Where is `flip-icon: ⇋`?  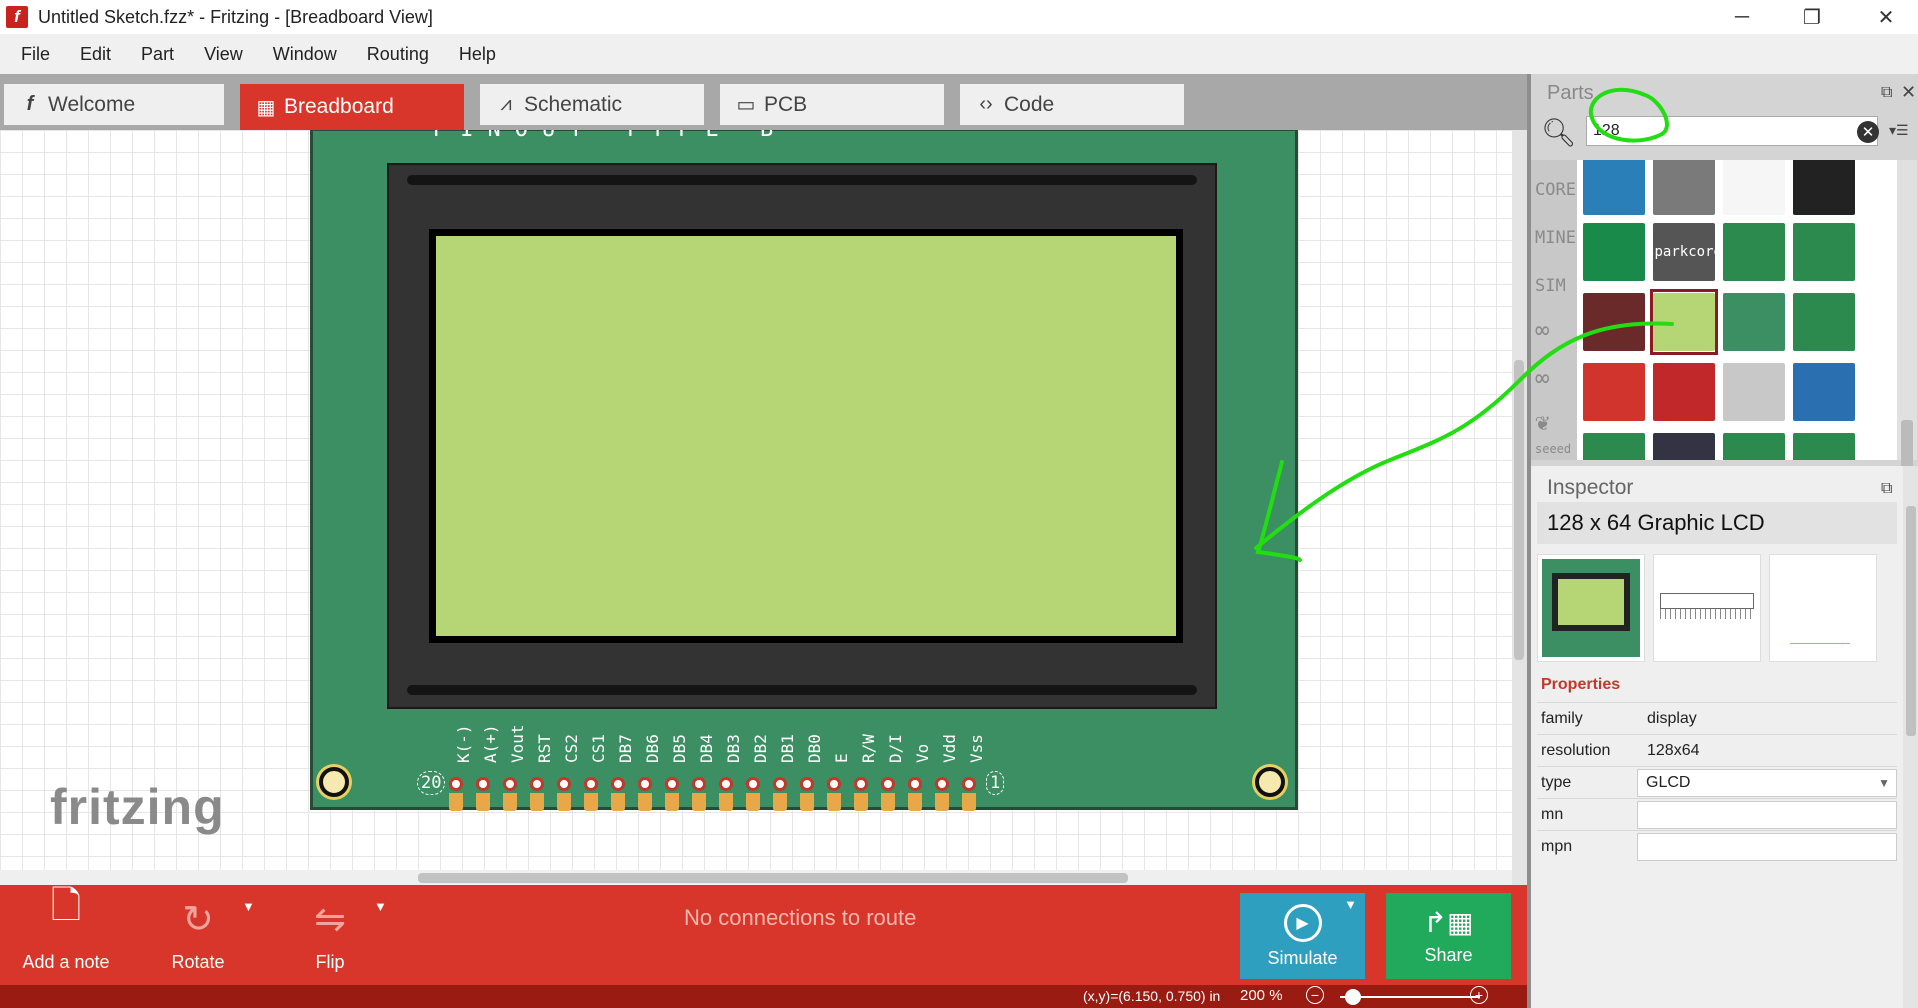
flip-icon: ⇋ is located at coordinates (330, 920).